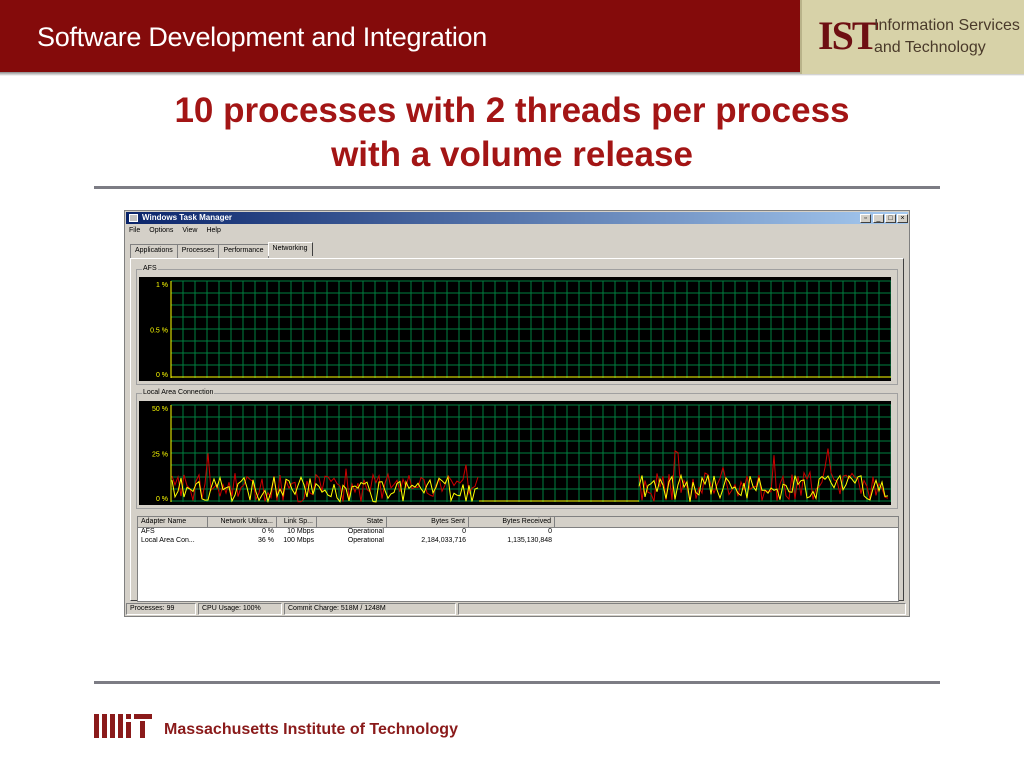 The height and width of the screenshot is (768, 1024). What do you see at coordinates (550, 531) in the screenshot?
I see `cell-bytes-received: 0` at bounding box center [550, 531].